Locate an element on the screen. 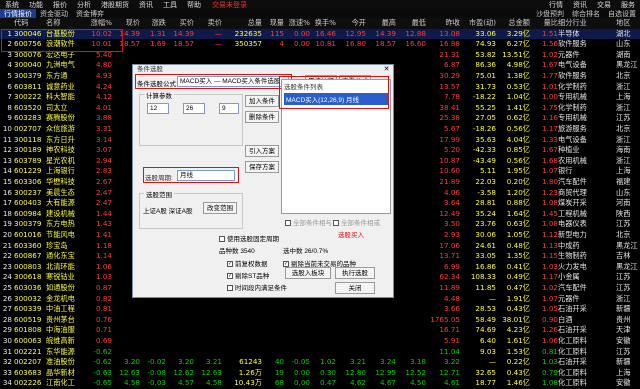  table-row: 27 600339 中油工程 0.81 3.66 28.53 0.43亿 1.05 石油开采 新疆 is located at coordinates (320, 309).